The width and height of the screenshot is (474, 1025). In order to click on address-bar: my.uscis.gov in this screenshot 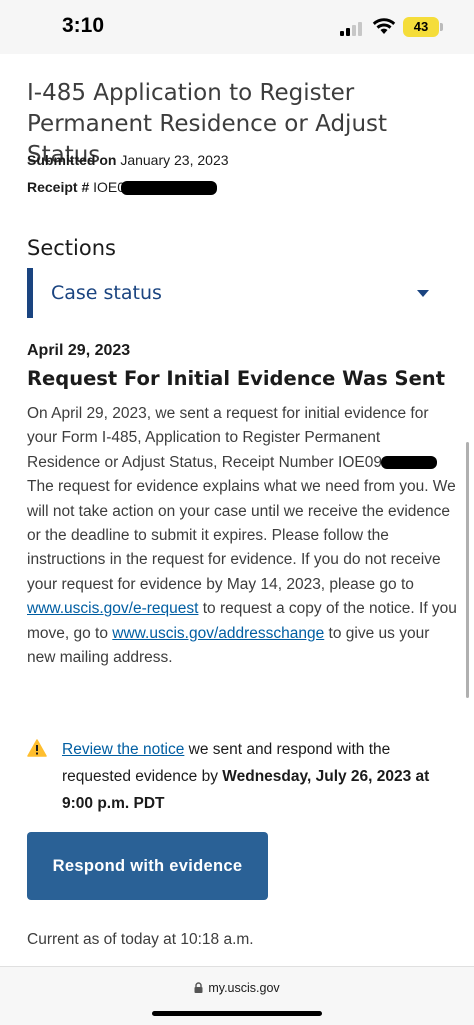, I will do `click(237, 988)`.